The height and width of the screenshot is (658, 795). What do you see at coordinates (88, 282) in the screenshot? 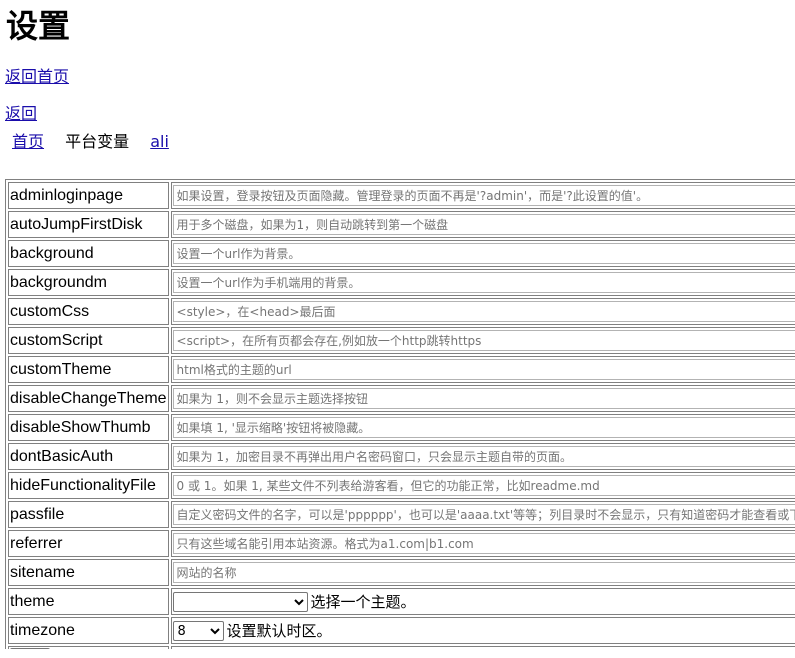
I see `setting-key: backgroundm` at bounding box center [88, 282].